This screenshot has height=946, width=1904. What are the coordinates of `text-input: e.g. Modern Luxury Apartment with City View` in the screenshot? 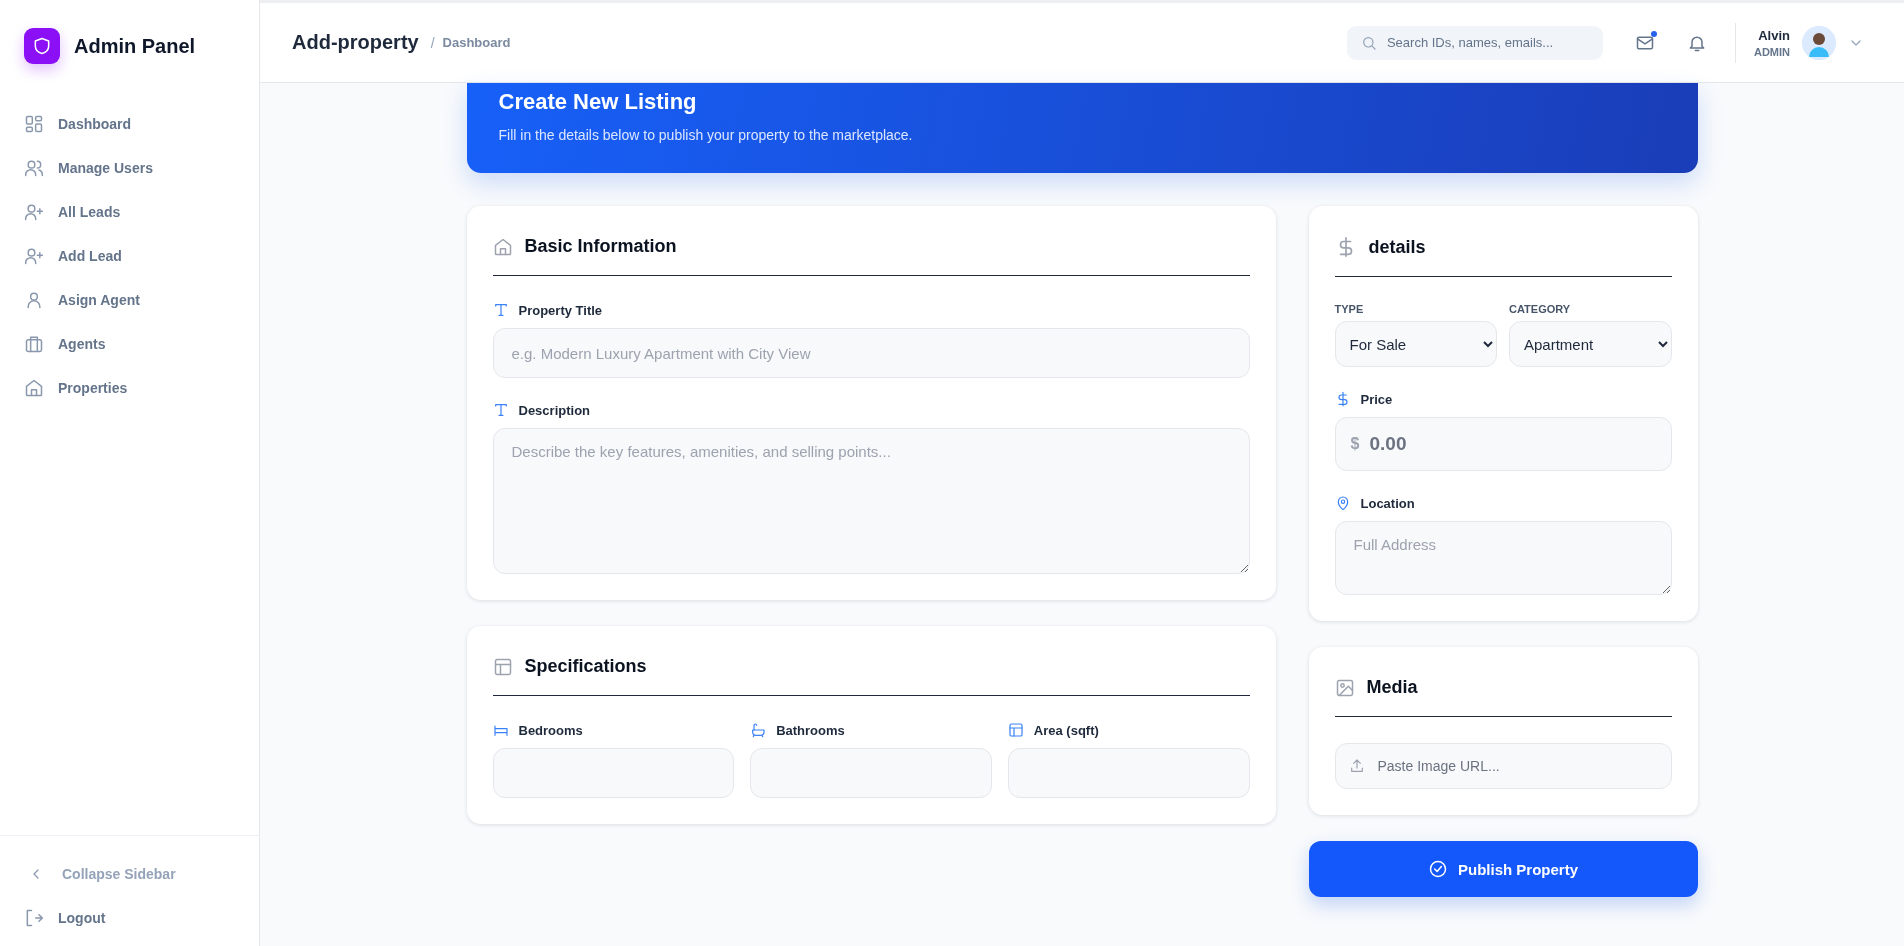 It's located at (871, 353).